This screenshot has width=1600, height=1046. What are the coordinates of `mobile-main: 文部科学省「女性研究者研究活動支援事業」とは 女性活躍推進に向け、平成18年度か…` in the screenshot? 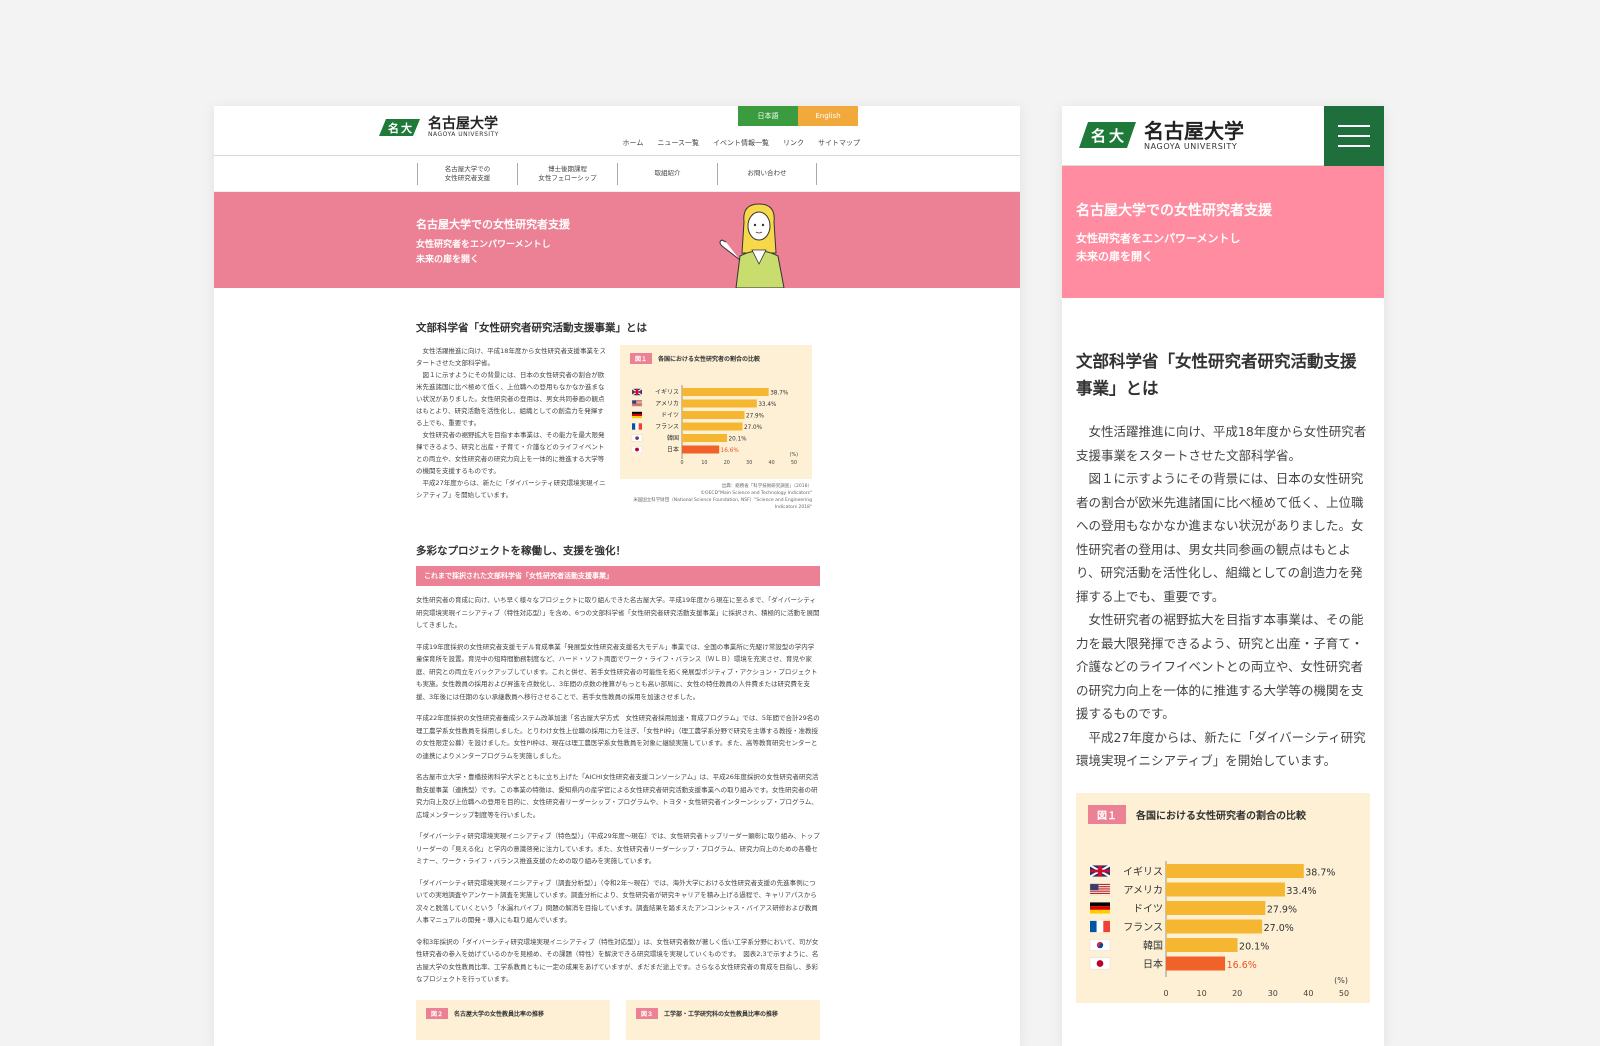 It's located at (1223, 650).